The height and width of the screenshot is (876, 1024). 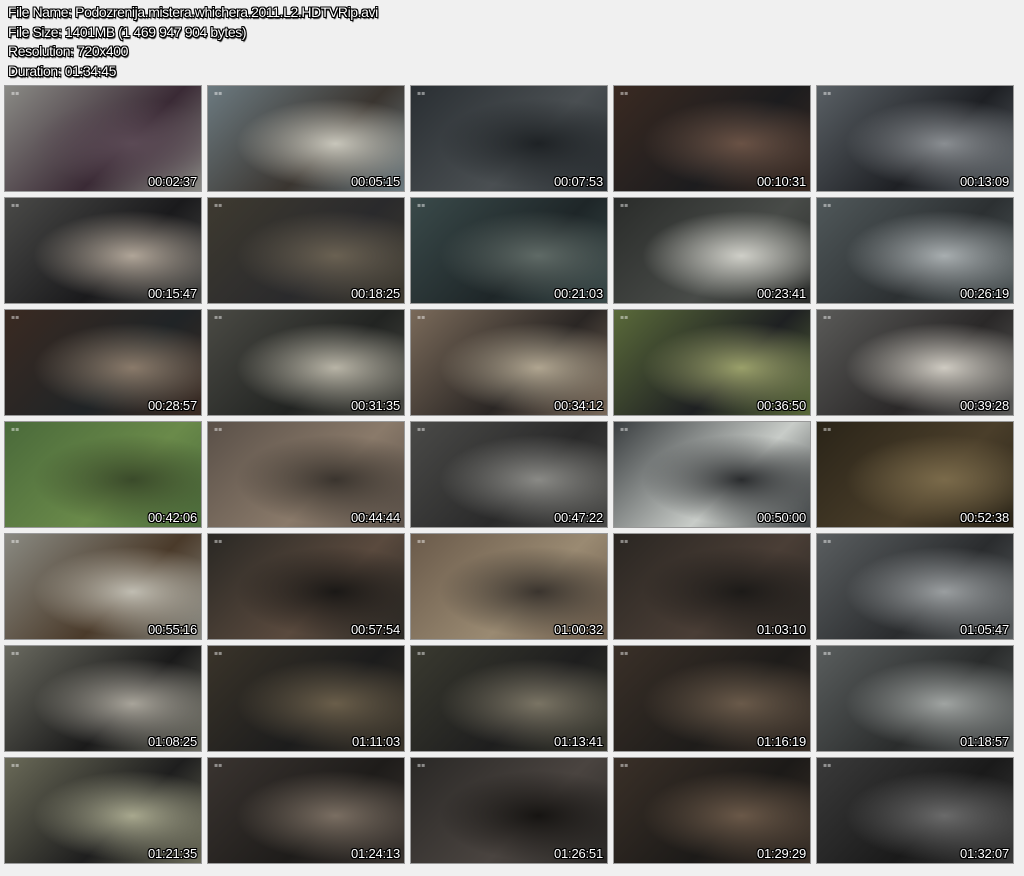 What do you see at coordinates (306, 810) in the screenshot?
I see `video-thumbnail: ▪▪ 01:24:13` at bounding box center [306, 810].